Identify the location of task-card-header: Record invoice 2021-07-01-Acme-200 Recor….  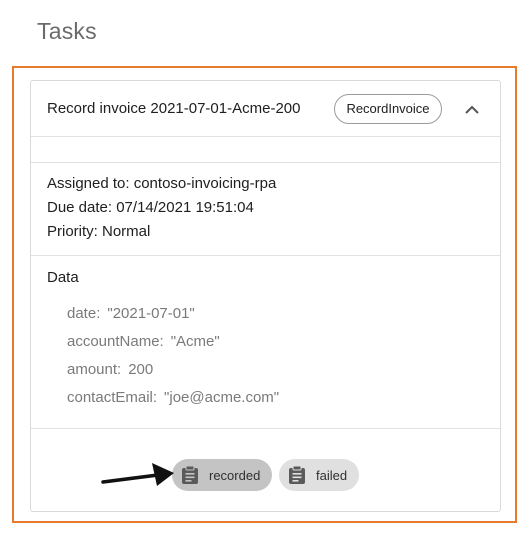
(265, 109).